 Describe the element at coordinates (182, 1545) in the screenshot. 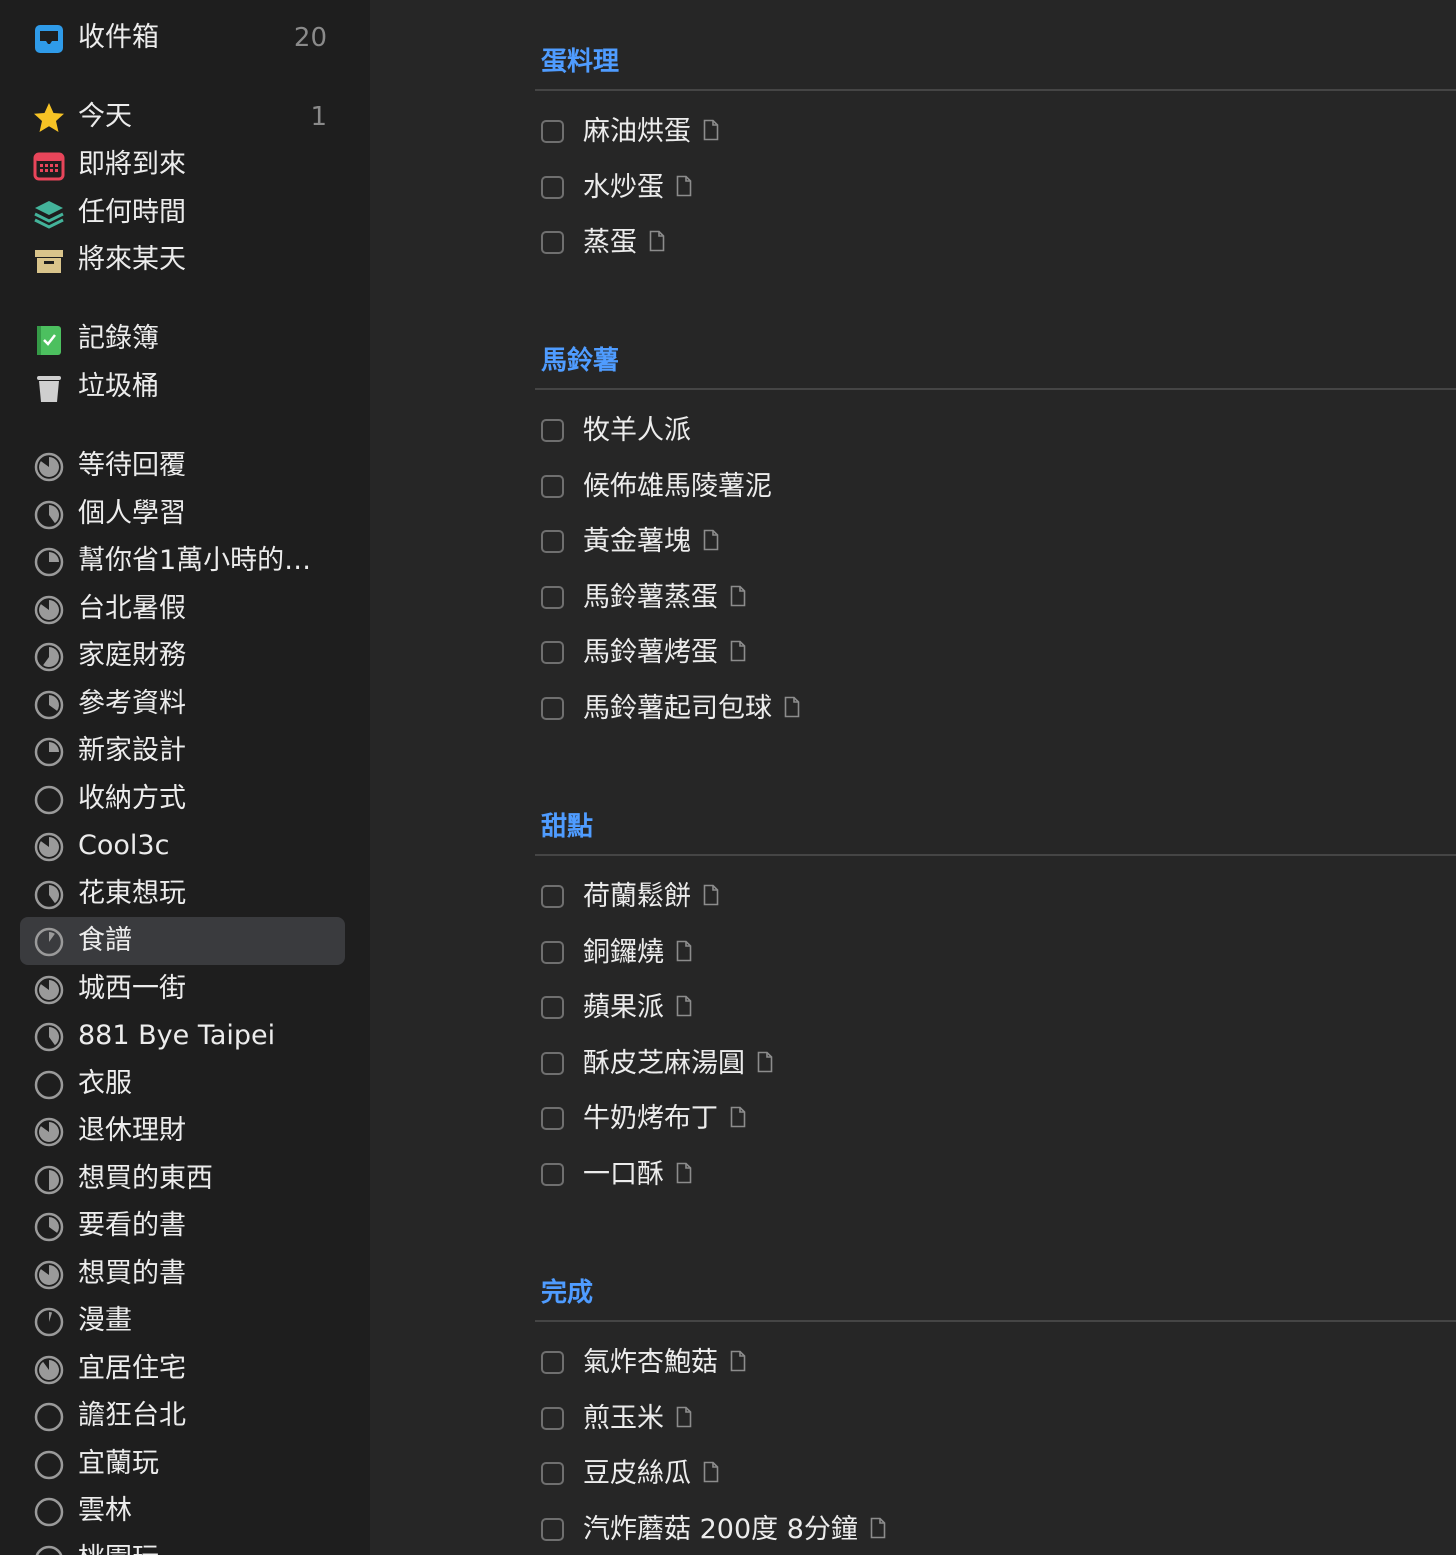

I see `sidebar-item-project: 桃園玩` at that location.